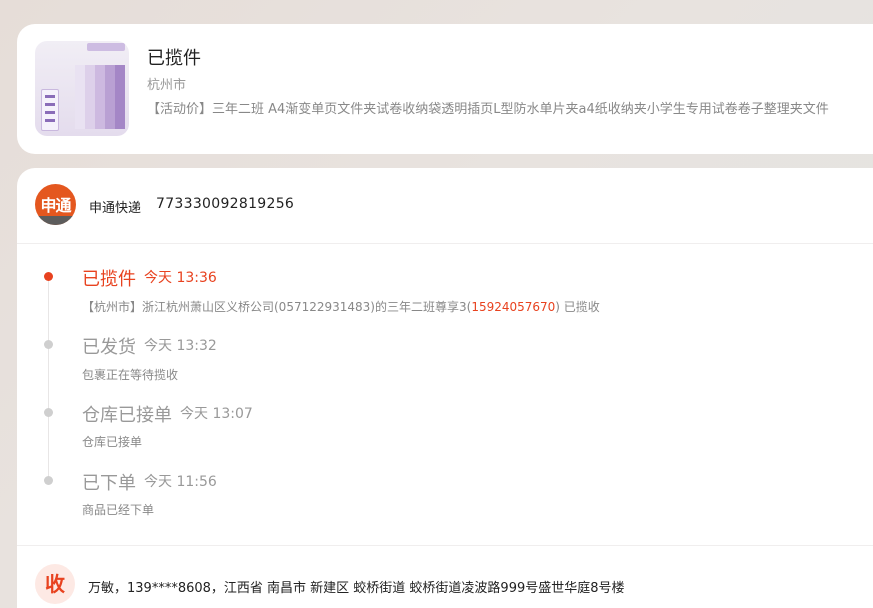 Image resolution: width=873 pixels, height=608 pixels. I want to click on event-status: 仓库已接单, so click(127, 415).